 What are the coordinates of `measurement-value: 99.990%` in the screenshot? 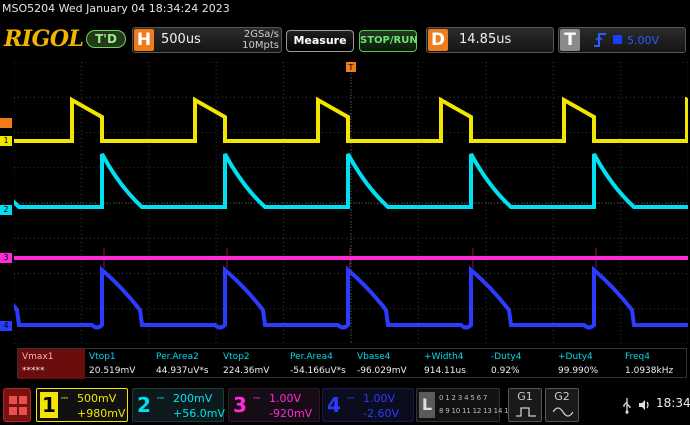 It's located at (578, 371).